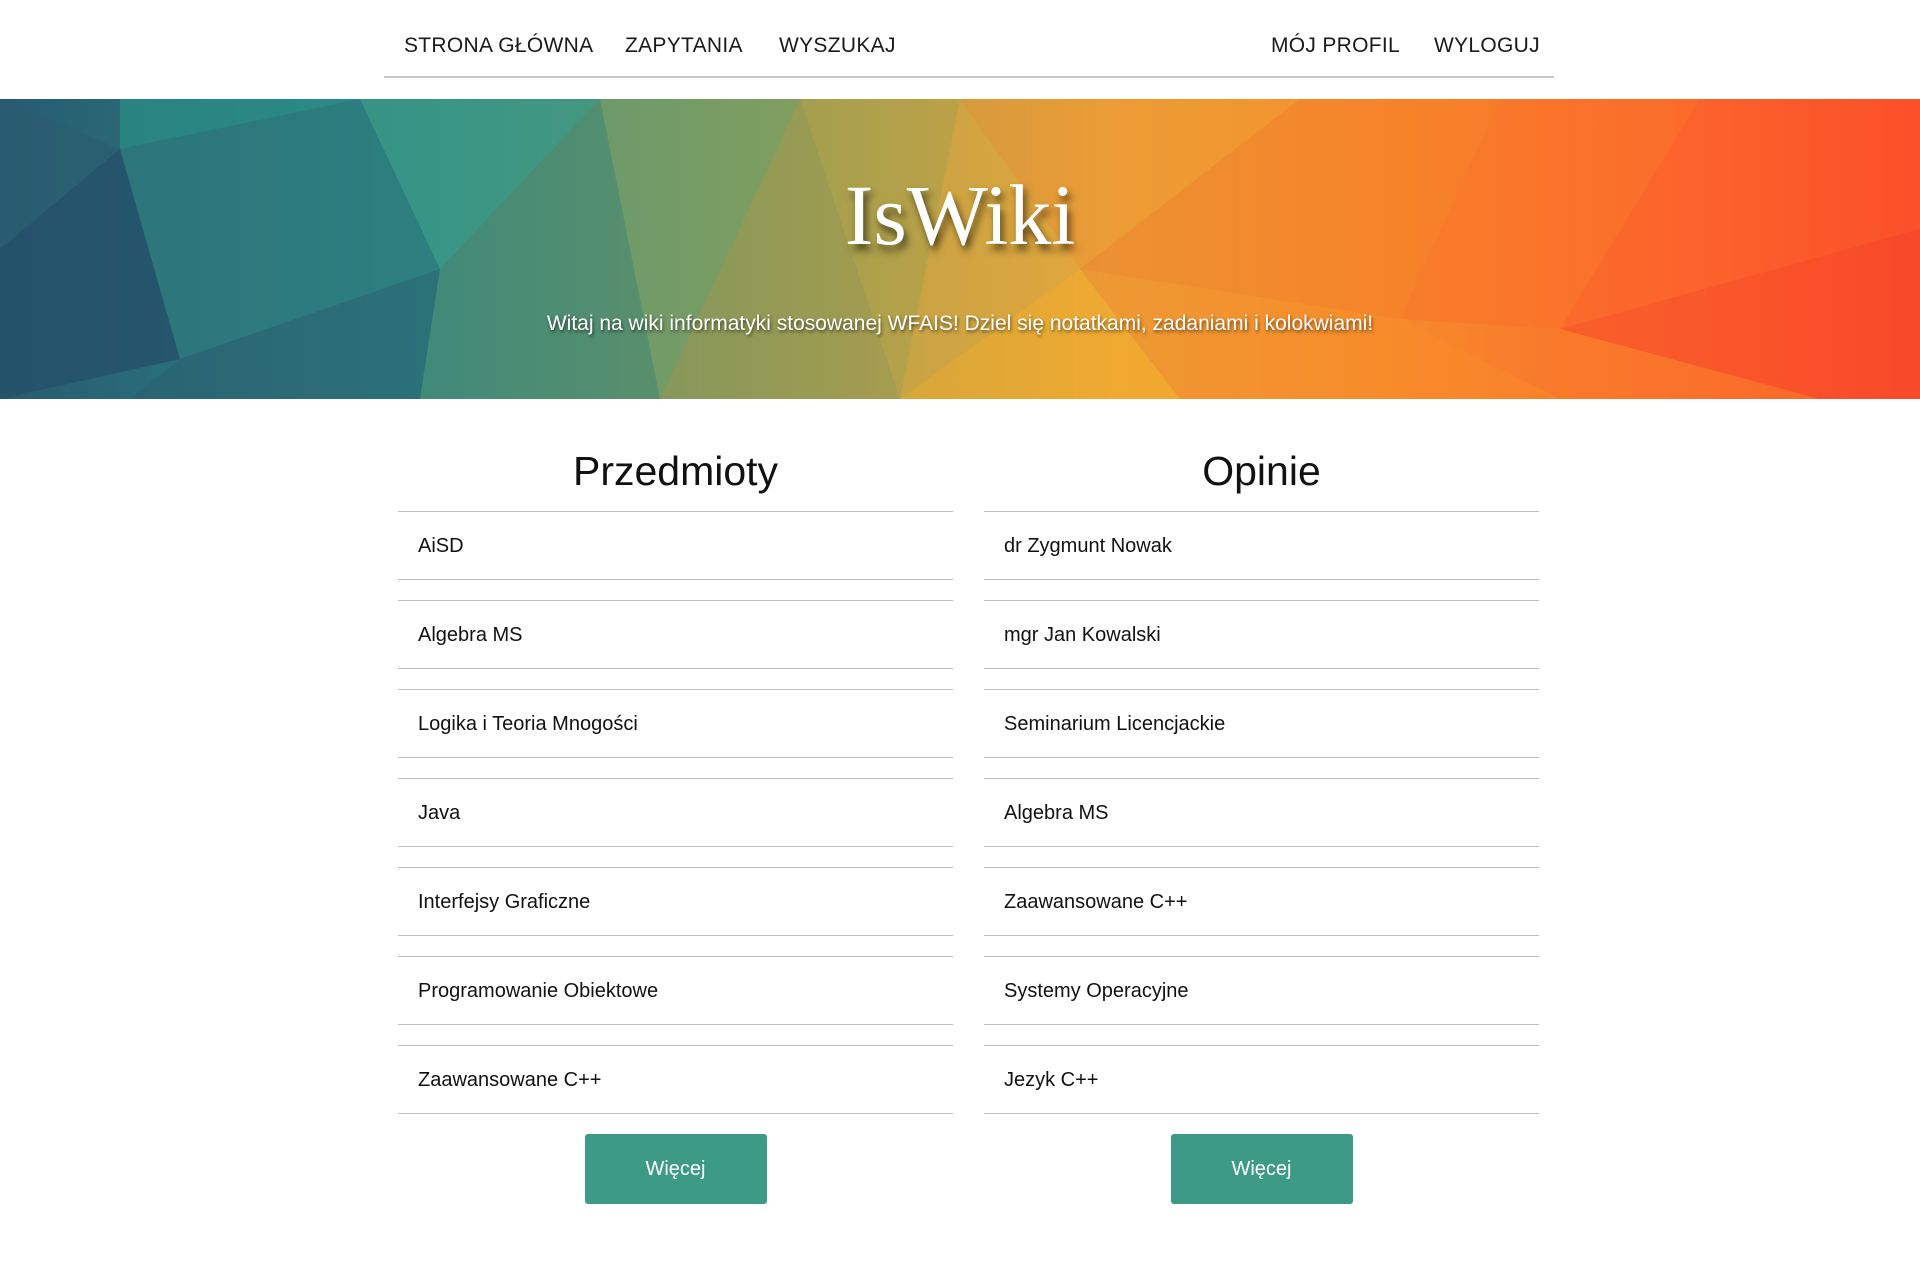 Image resolution: width=1920 pixels, height=1281 pixels. I want to click on opinion-item: Algebra MS, so click(1261, 813).